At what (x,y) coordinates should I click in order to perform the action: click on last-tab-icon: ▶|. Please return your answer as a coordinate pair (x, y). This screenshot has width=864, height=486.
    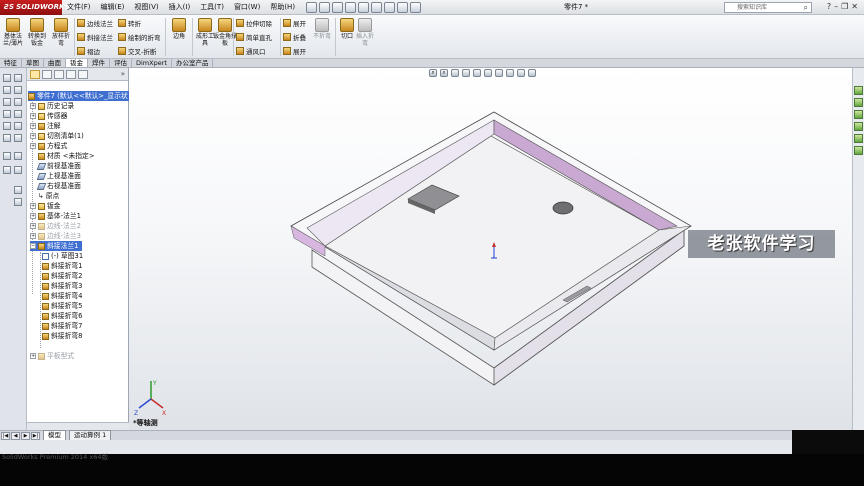
    Looking at the image, I should click on (35, 435).